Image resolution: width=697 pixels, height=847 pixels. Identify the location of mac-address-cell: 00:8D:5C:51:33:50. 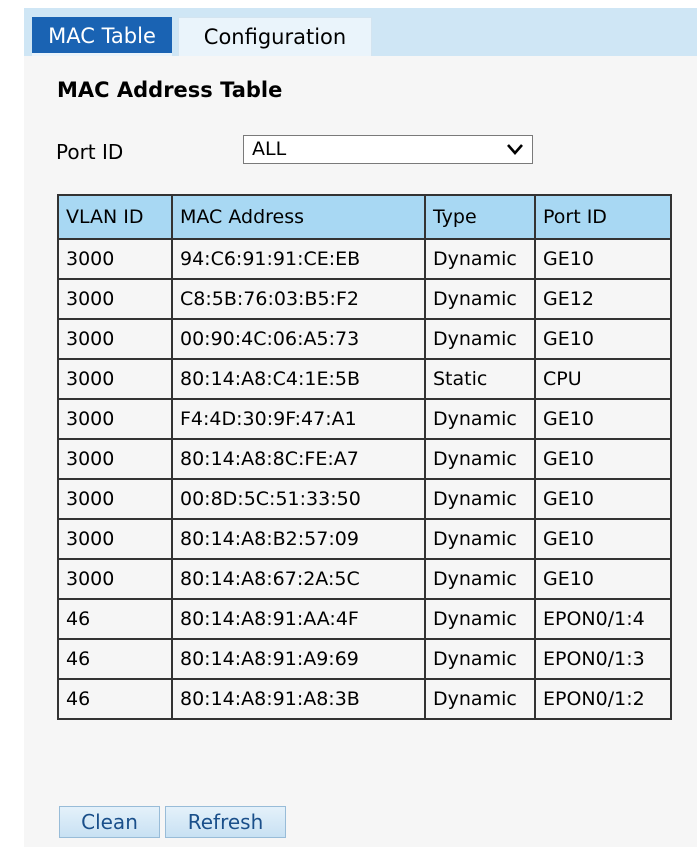
(298, 499).